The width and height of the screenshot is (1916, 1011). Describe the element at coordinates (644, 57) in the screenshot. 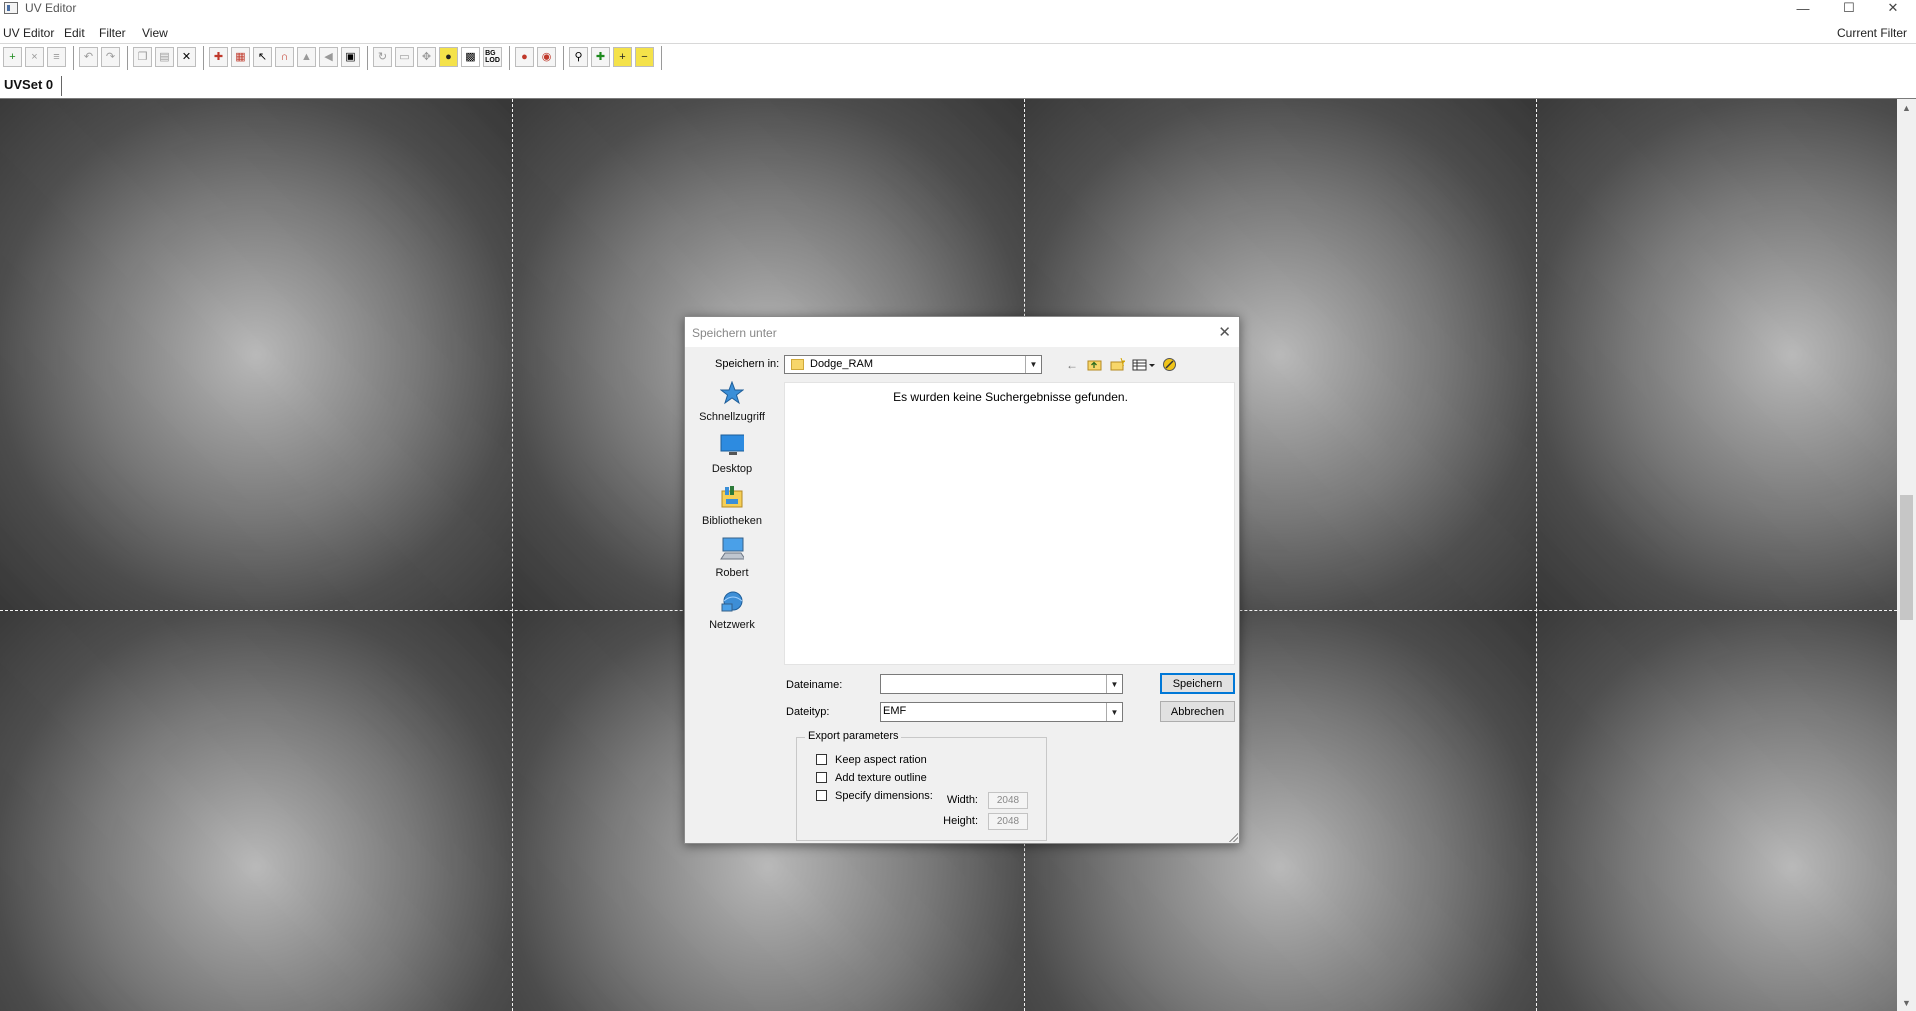

I see `zoom-out-icon: −` at that location.